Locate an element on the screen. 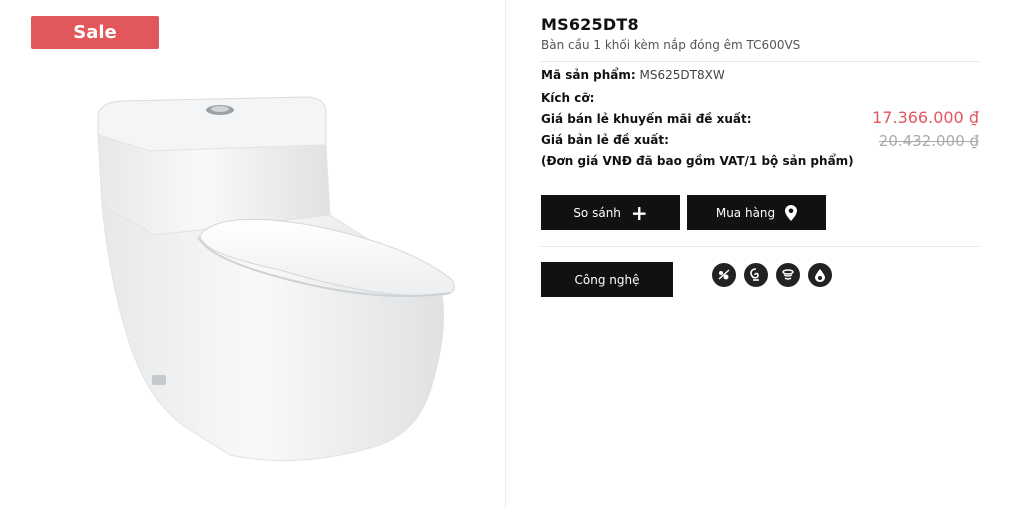 This screenshot has width=1024, height=509. compare-button: So sánh + is located at coordinates (610, 212).